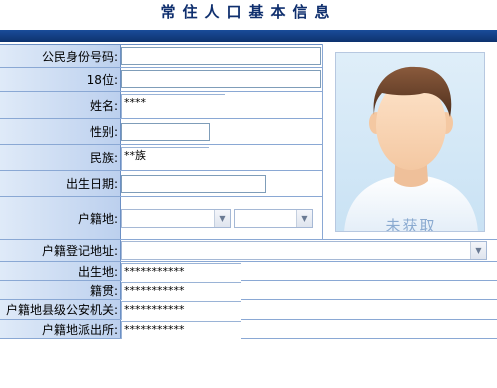 The width and height of the screenshot is (497, 388). Describe the element at coordinates (411, 224) in the screenshot. I see `photo-caption: 未获取` at that location.